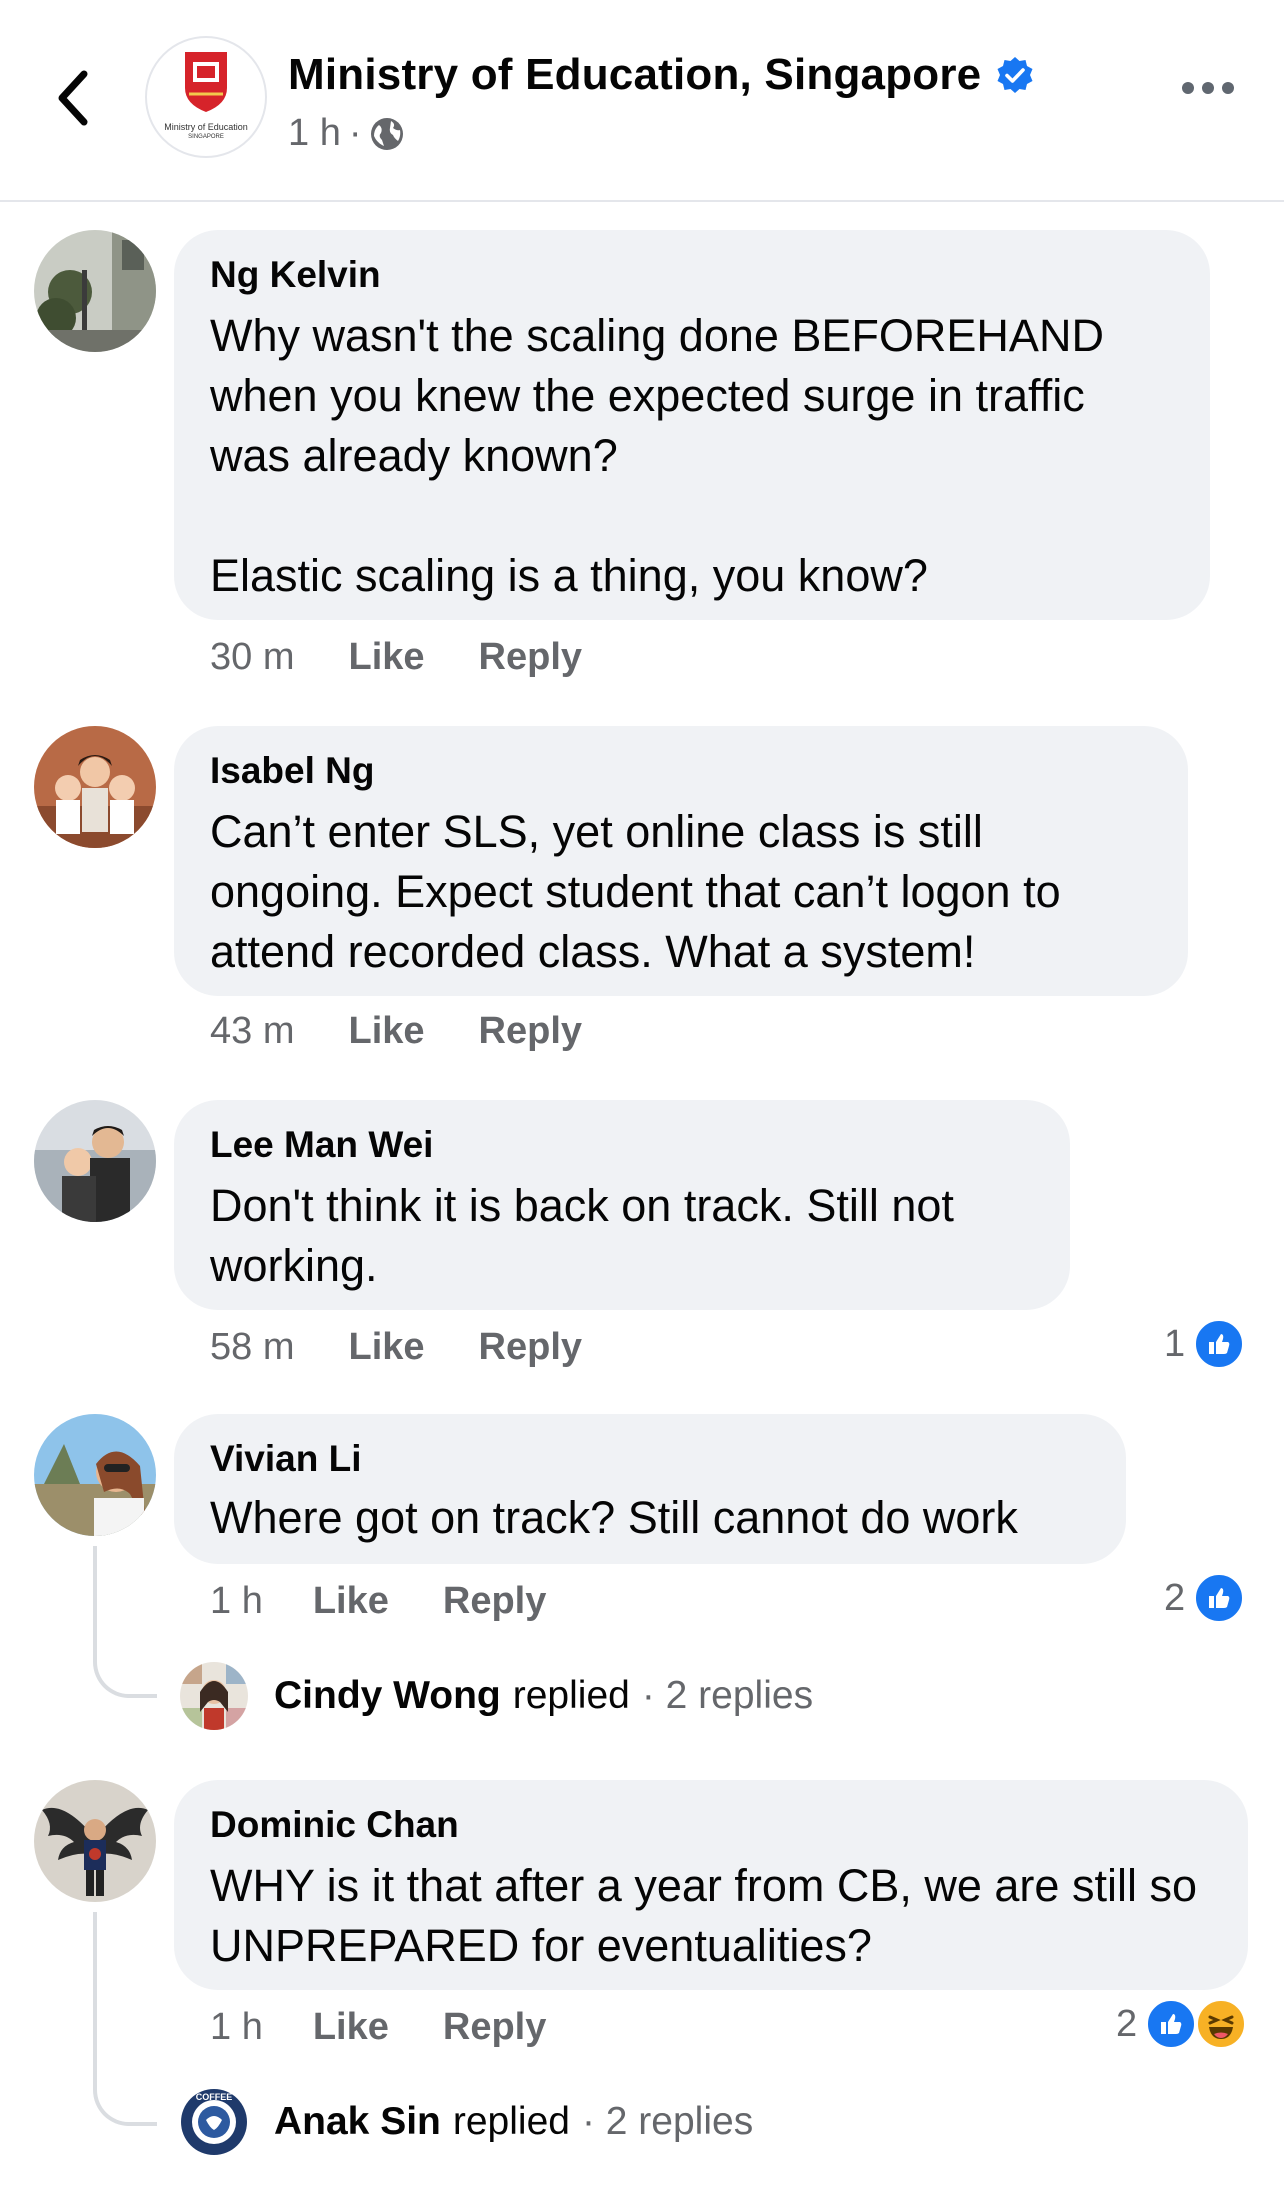  What do you see at coordinates (314, 133) in the screenshot?
I see `post-time: 1 h` at bounding box center [314, 133].